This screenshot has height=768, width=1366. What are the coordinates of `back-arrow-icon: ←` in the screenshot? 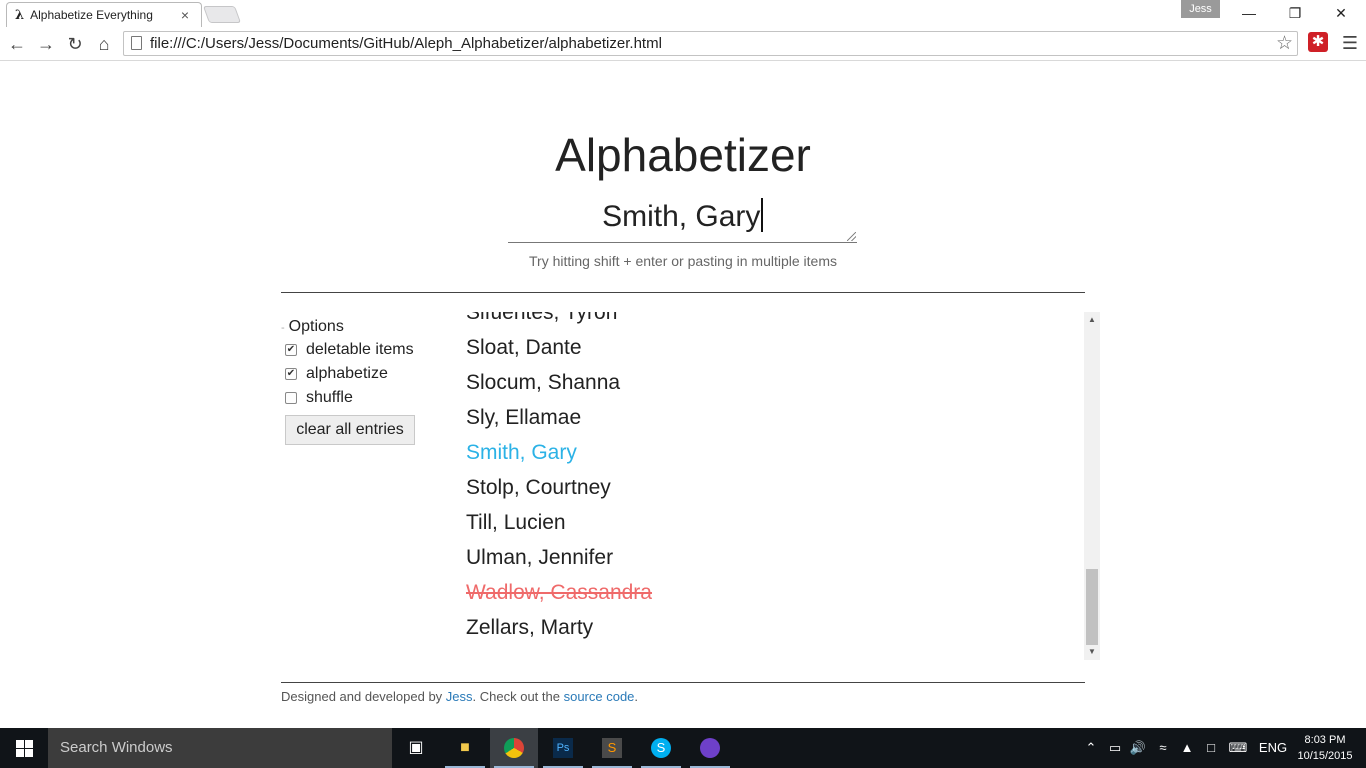 It's located at (17, 44).